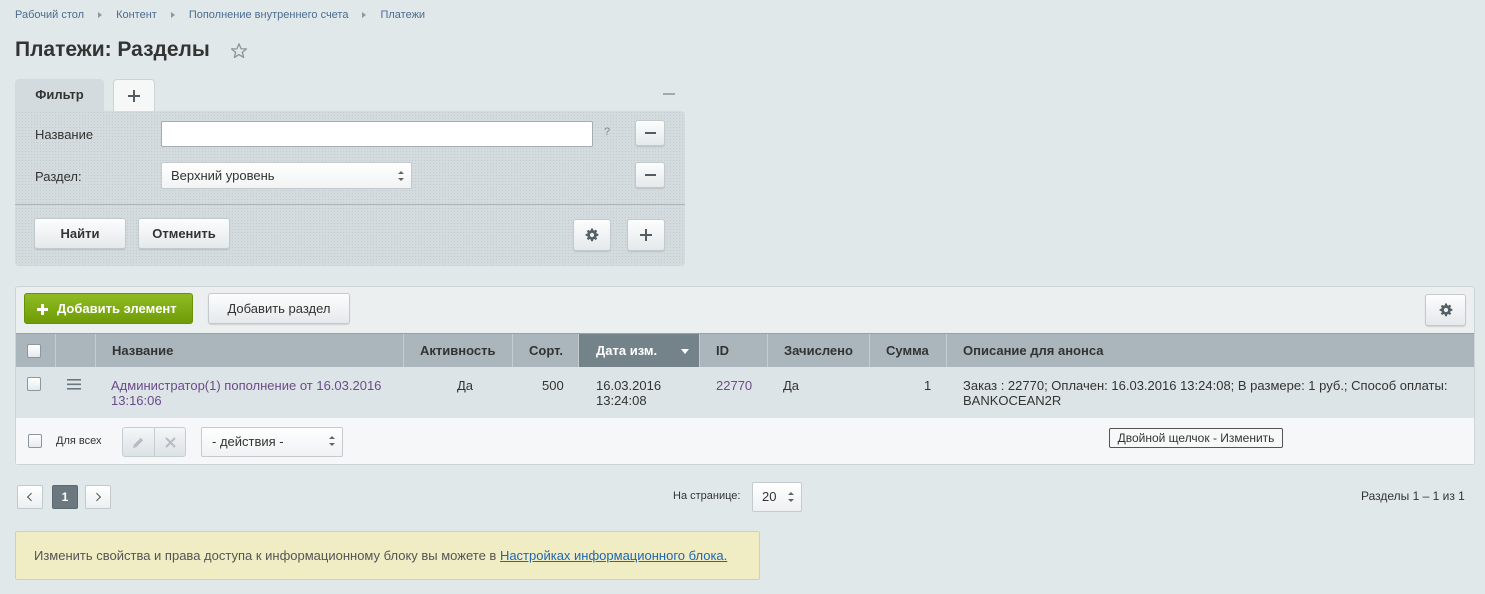 The width and height of the screenshot is (1485, 594). I want to click on add-element-label: Добавить элемент, so click(117, 308).